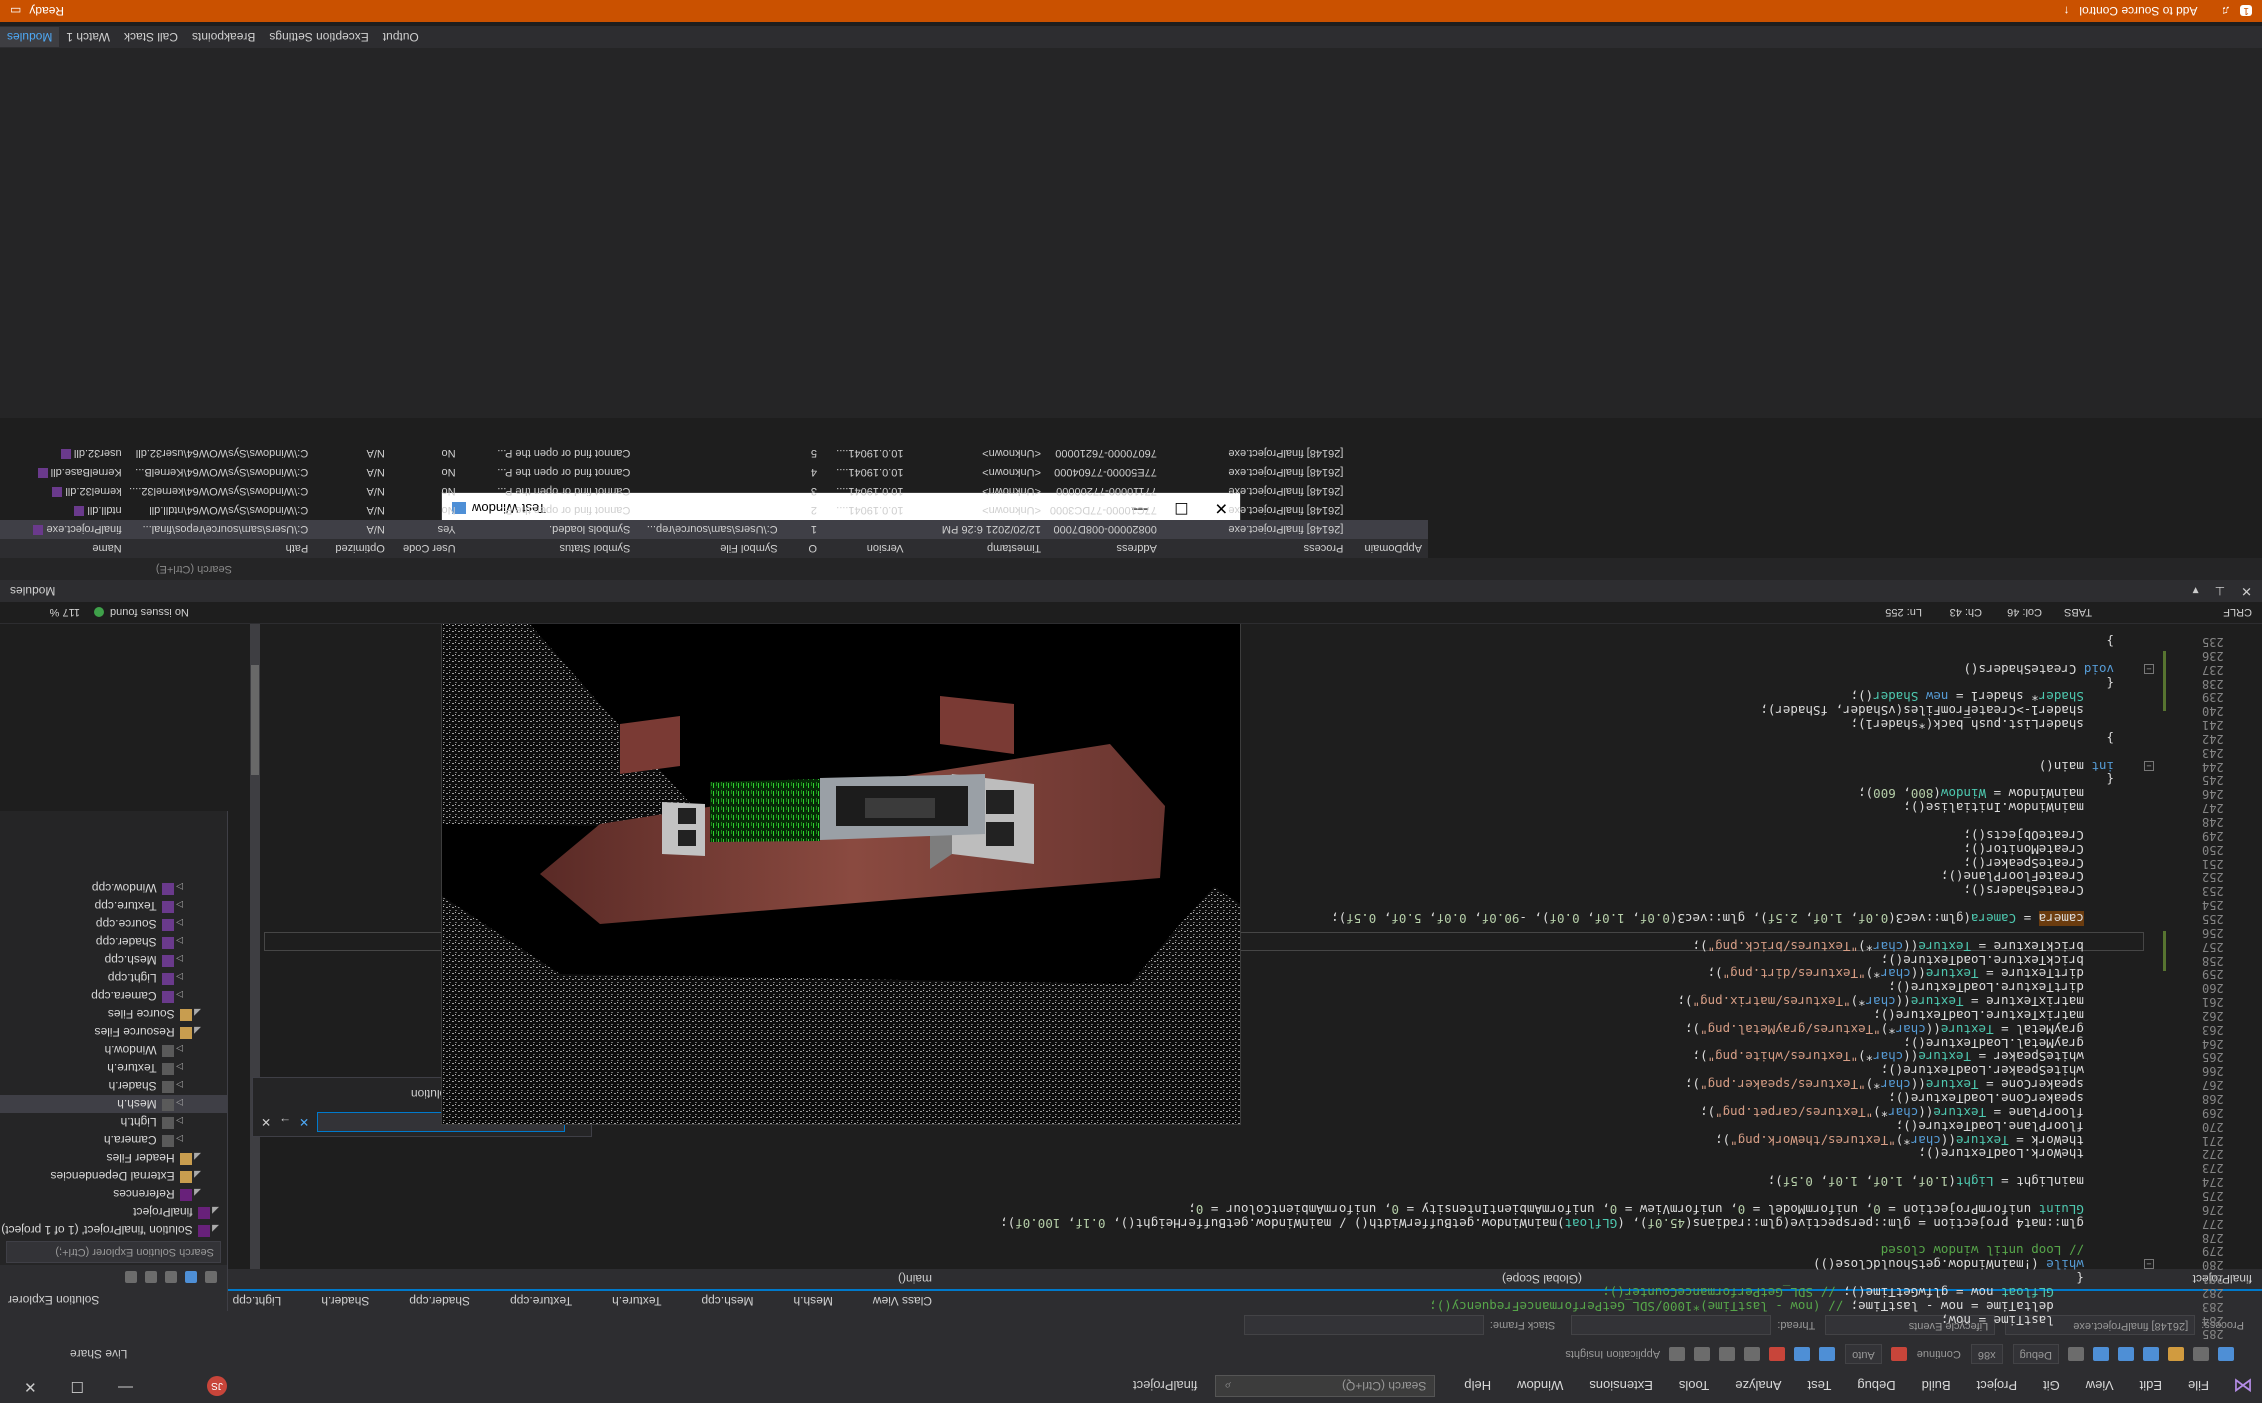 Image resolution: width=2262 pixels, height=1403 pixels. Describe the element at coordinates (1612, 1354) in the screenshot. I see `app-insights-button: Application Insights` at that location.